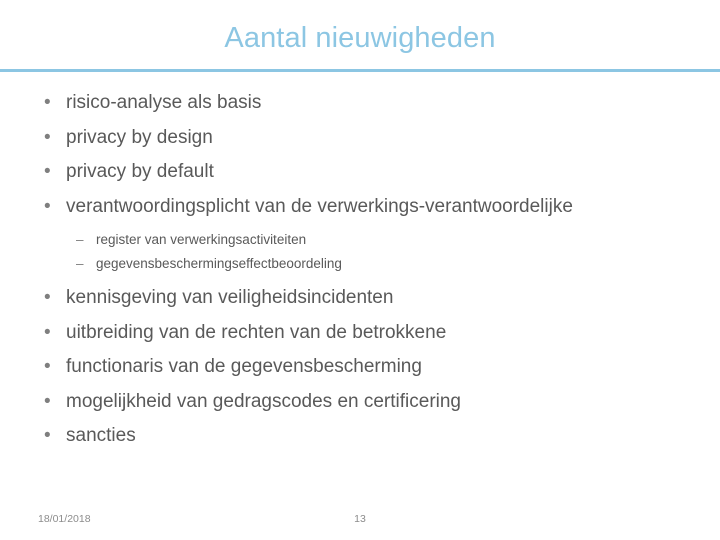 The height and width of the screenshot is (540, 720). I want to click on sub-list-item-label: register van verwerkingsactiviteiten, so click(201, 239).